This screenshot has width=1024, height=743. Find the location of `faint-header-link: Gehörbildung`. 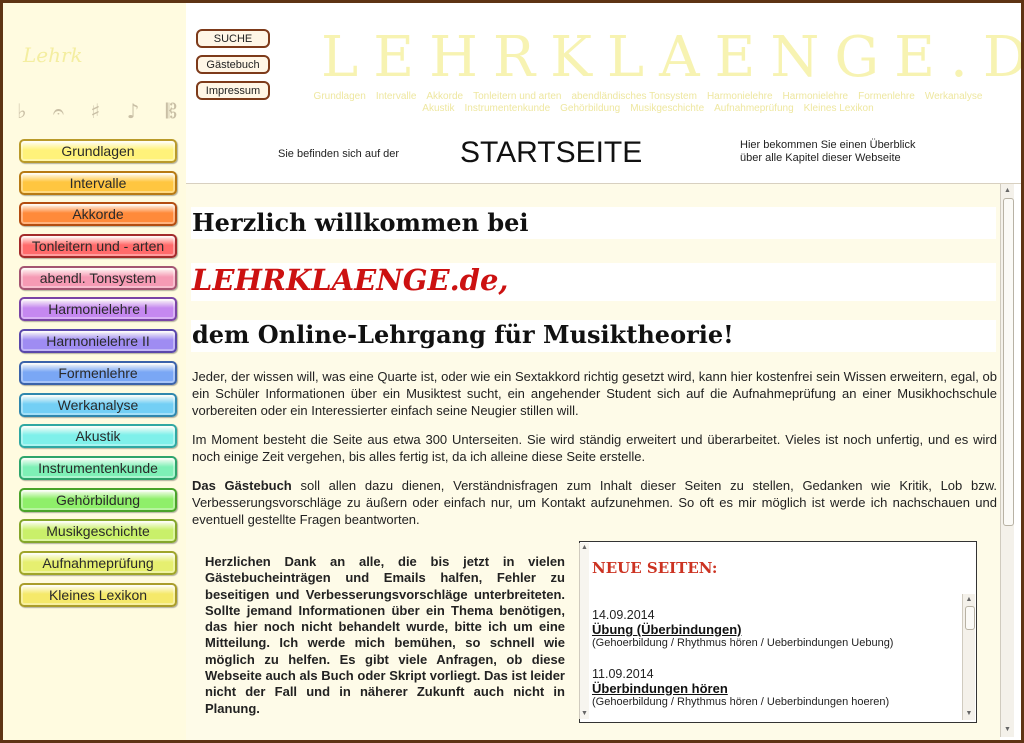

faint-header-link: Gehörbildung is located at coordinates (590, 108).